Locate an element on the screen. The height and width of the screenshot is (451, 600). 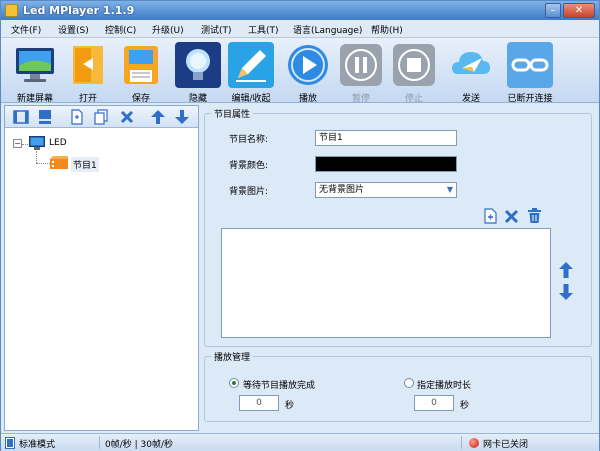
menu-control: 控制(C) is located at coordinates (120, 29).